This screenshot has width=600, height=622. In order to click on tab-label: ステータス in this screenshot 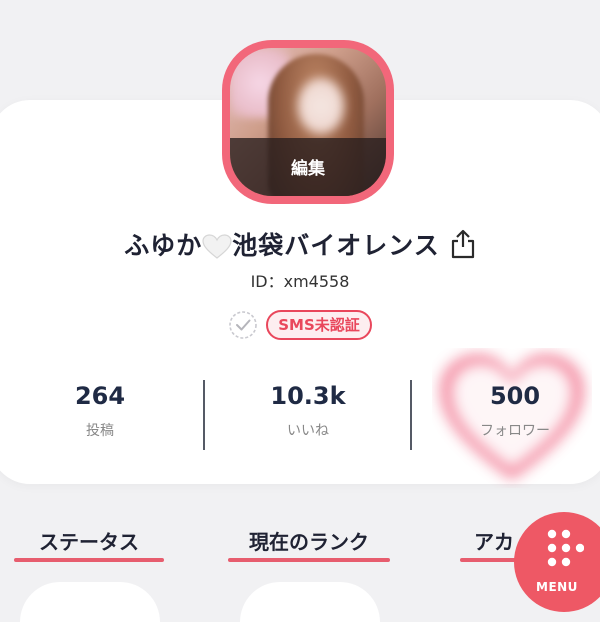, I will do `click(89, 542)`.